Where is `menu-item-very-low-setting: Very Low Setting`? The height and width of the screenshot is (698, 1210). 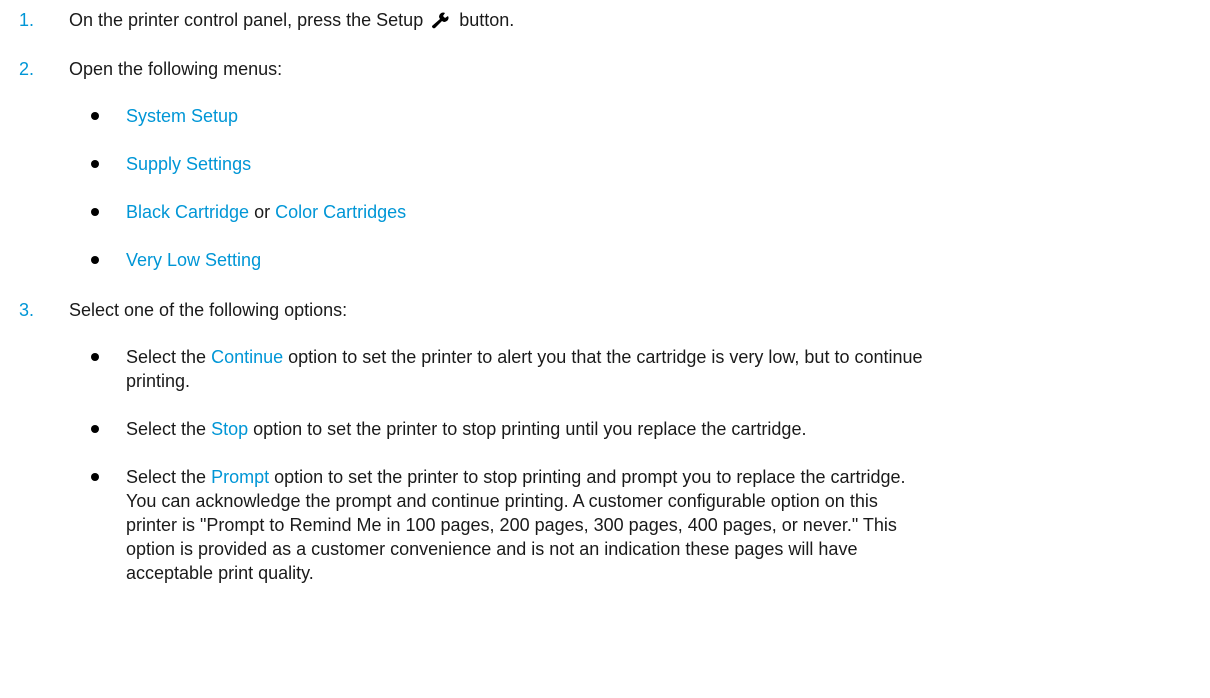 menu-item-very-low-setting: Very Low Setting is located at coordinates (193, 260).